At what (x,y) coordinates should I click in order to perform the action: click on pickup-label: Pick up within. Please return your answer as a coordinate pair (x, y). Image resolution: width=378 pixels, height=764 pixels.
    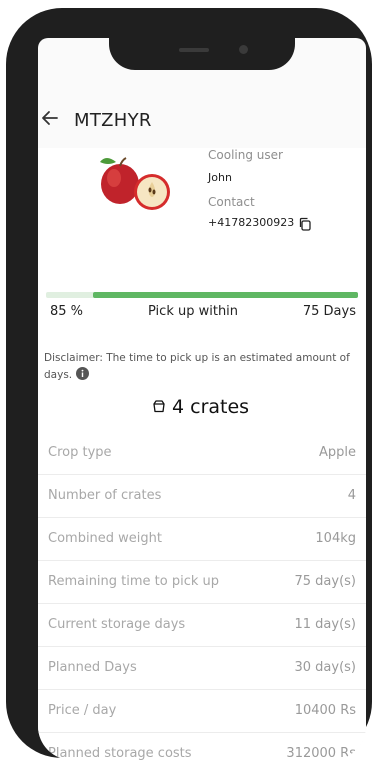
    Looking at the image, I should click on (193, 311).